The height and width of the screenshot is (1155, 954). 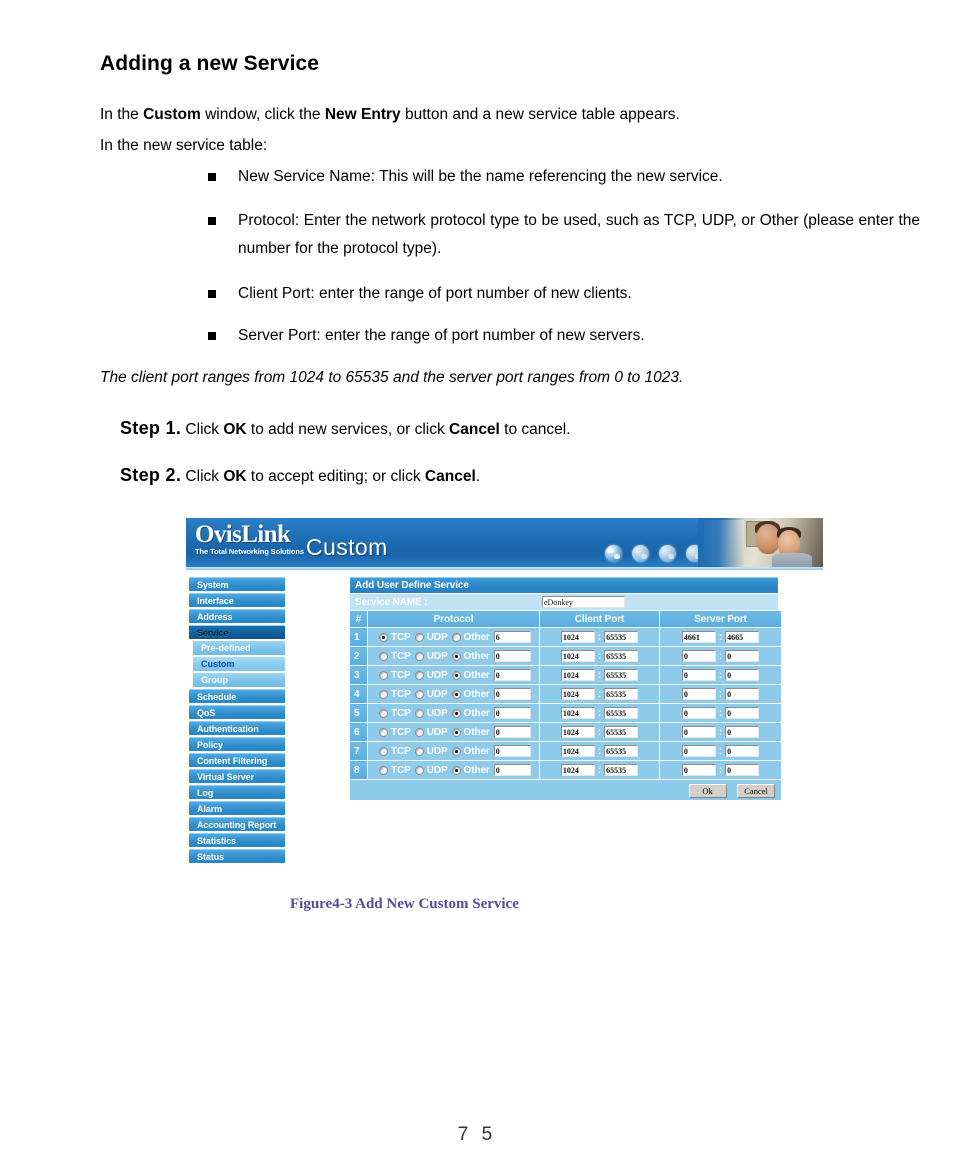 What do you see at coordinates (401, 637) in the screenshot?
I see `radio-label-tcp: TCP` at bounding box center [401, 637].